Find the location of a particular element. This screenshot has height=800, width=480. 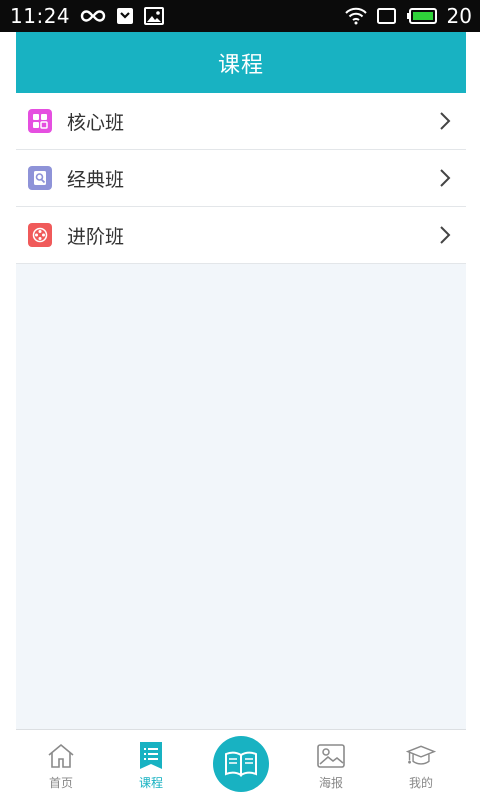

app-header: 课程 is located at coordinates (241, 62).